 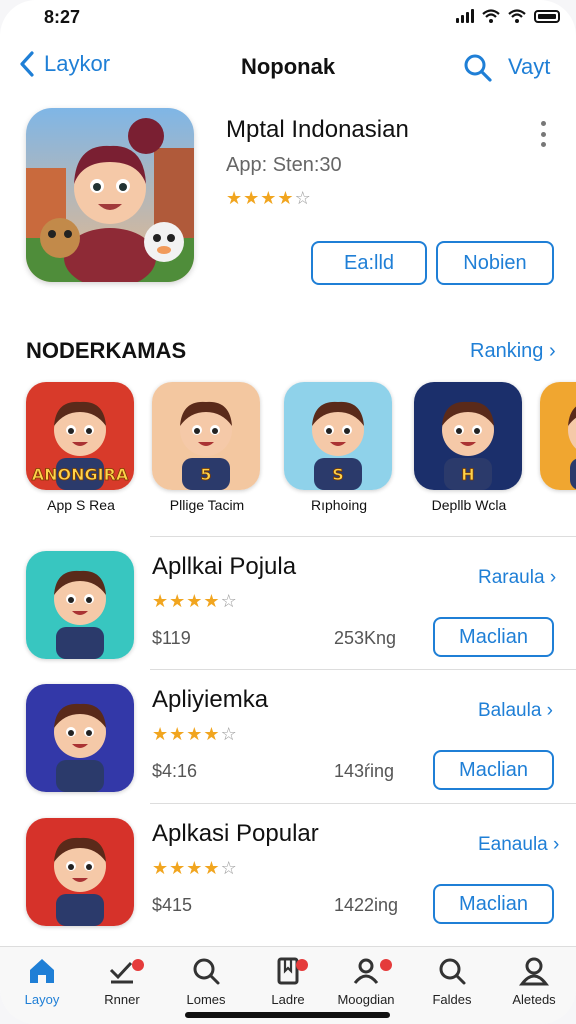 What do you see at coordinates (558, 436) in the screenshot?
I see `app-icon: CF` at bounding box center [558, 436].